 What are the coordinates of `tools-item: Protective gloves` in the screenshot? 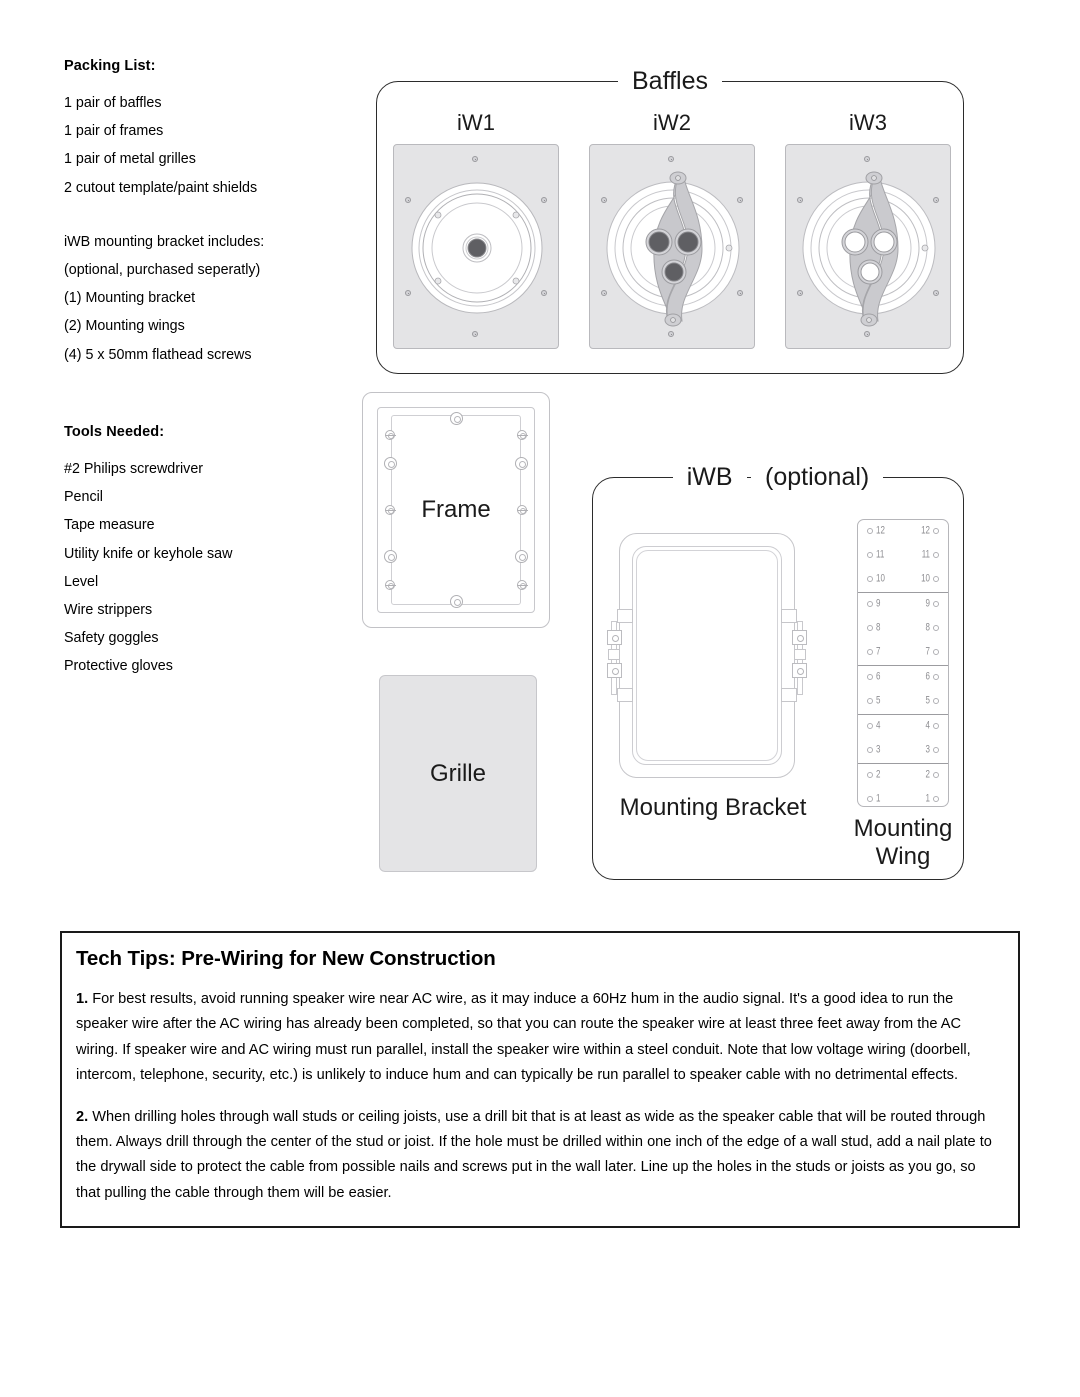 It's located at (118, 666).